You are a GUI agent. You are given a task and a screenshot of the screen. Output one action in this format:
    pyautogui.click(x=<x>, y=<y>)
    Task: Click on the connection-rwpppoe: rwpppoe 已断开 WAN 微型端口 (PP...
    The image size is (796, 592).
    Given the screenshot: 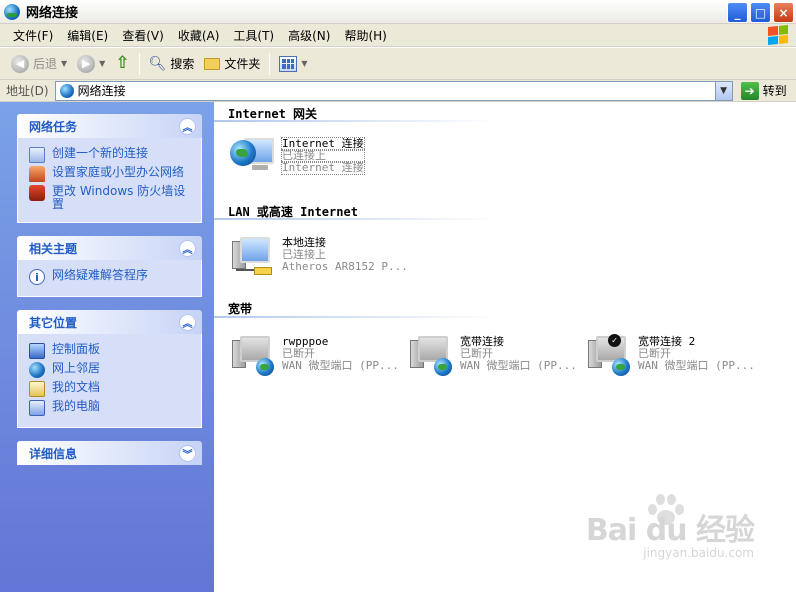 What is the action you would take?
    pyautogui.click(x=314, y=357)
    